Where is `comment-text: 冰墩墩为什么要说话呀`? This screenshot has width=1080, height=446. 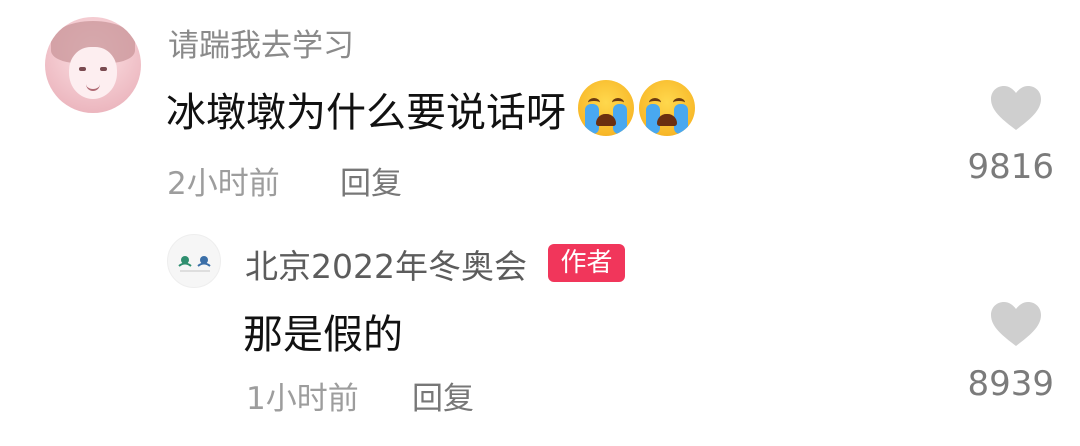
comment-text: 冰墩墩为什么要说话呀 is located at coordinates (366, 113).